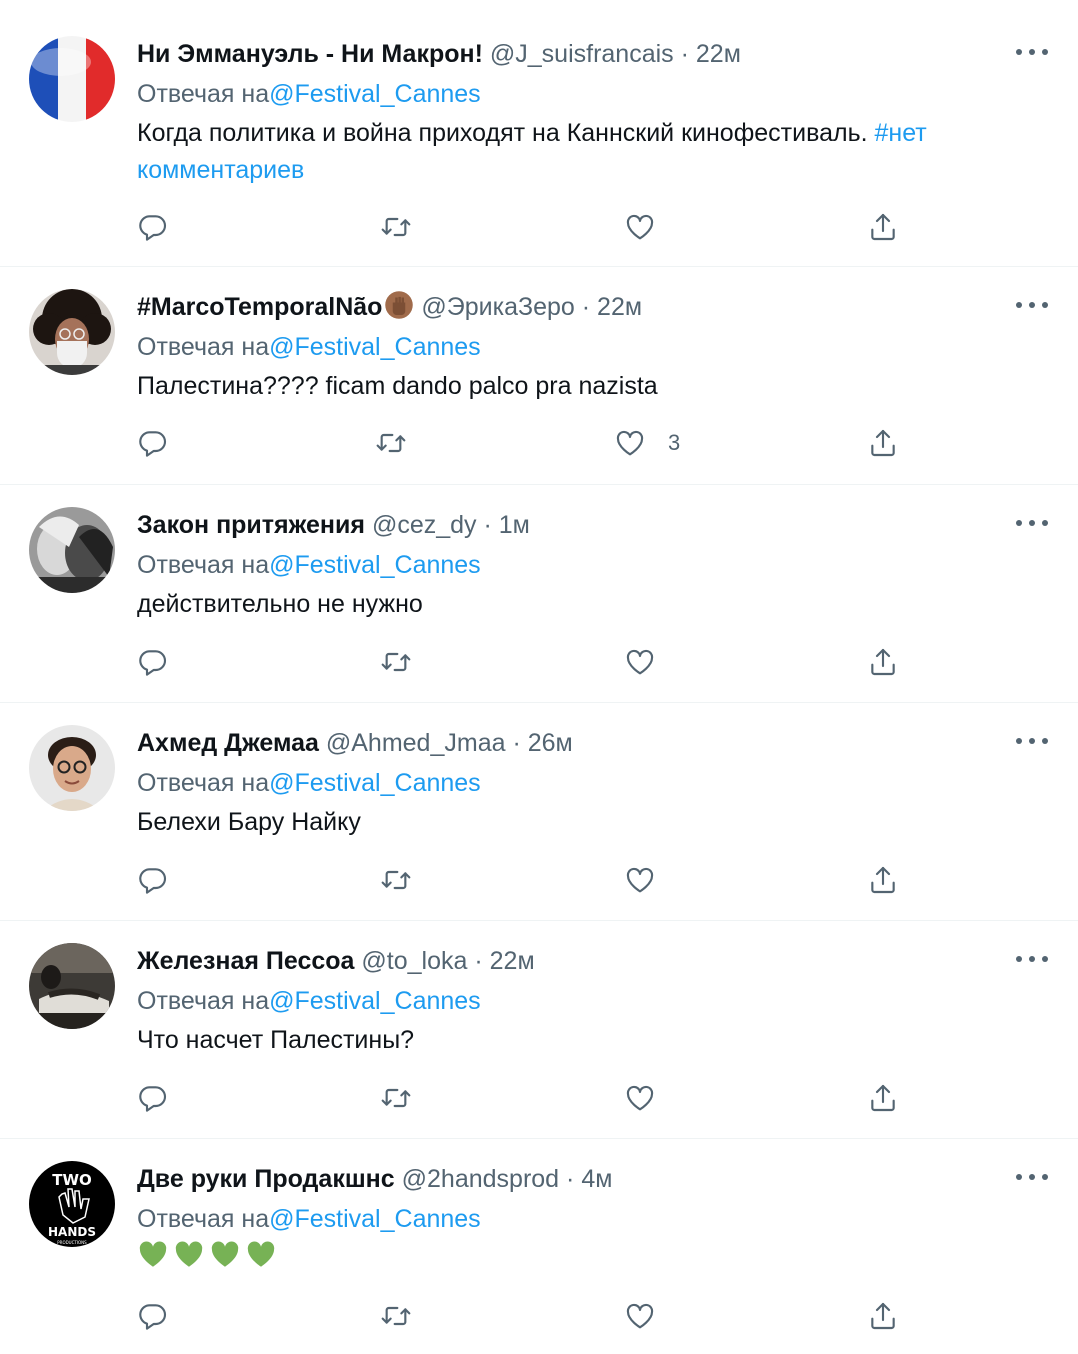  What do you see at coordinates (280, 604) in the screenshot?
I see `tweet-text: действительно не нужно` at bounding box center [280, 604].